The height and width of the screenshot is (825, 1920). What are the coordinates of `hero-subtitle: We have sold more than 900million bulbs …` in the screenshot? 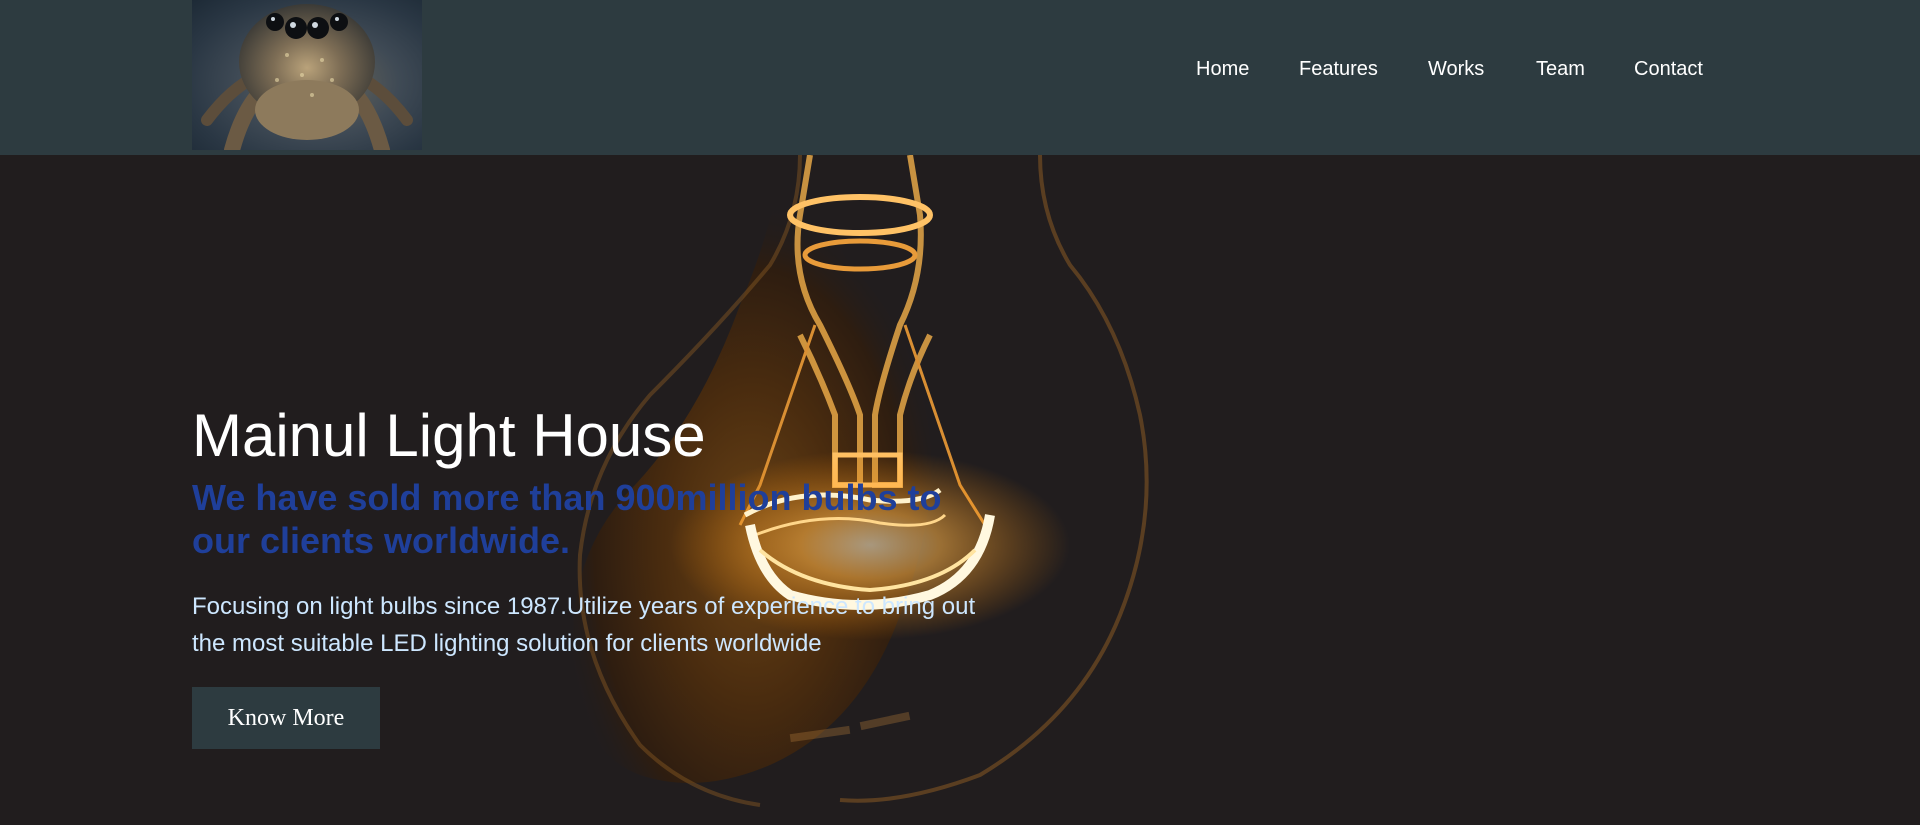 It's located at (567, 519).